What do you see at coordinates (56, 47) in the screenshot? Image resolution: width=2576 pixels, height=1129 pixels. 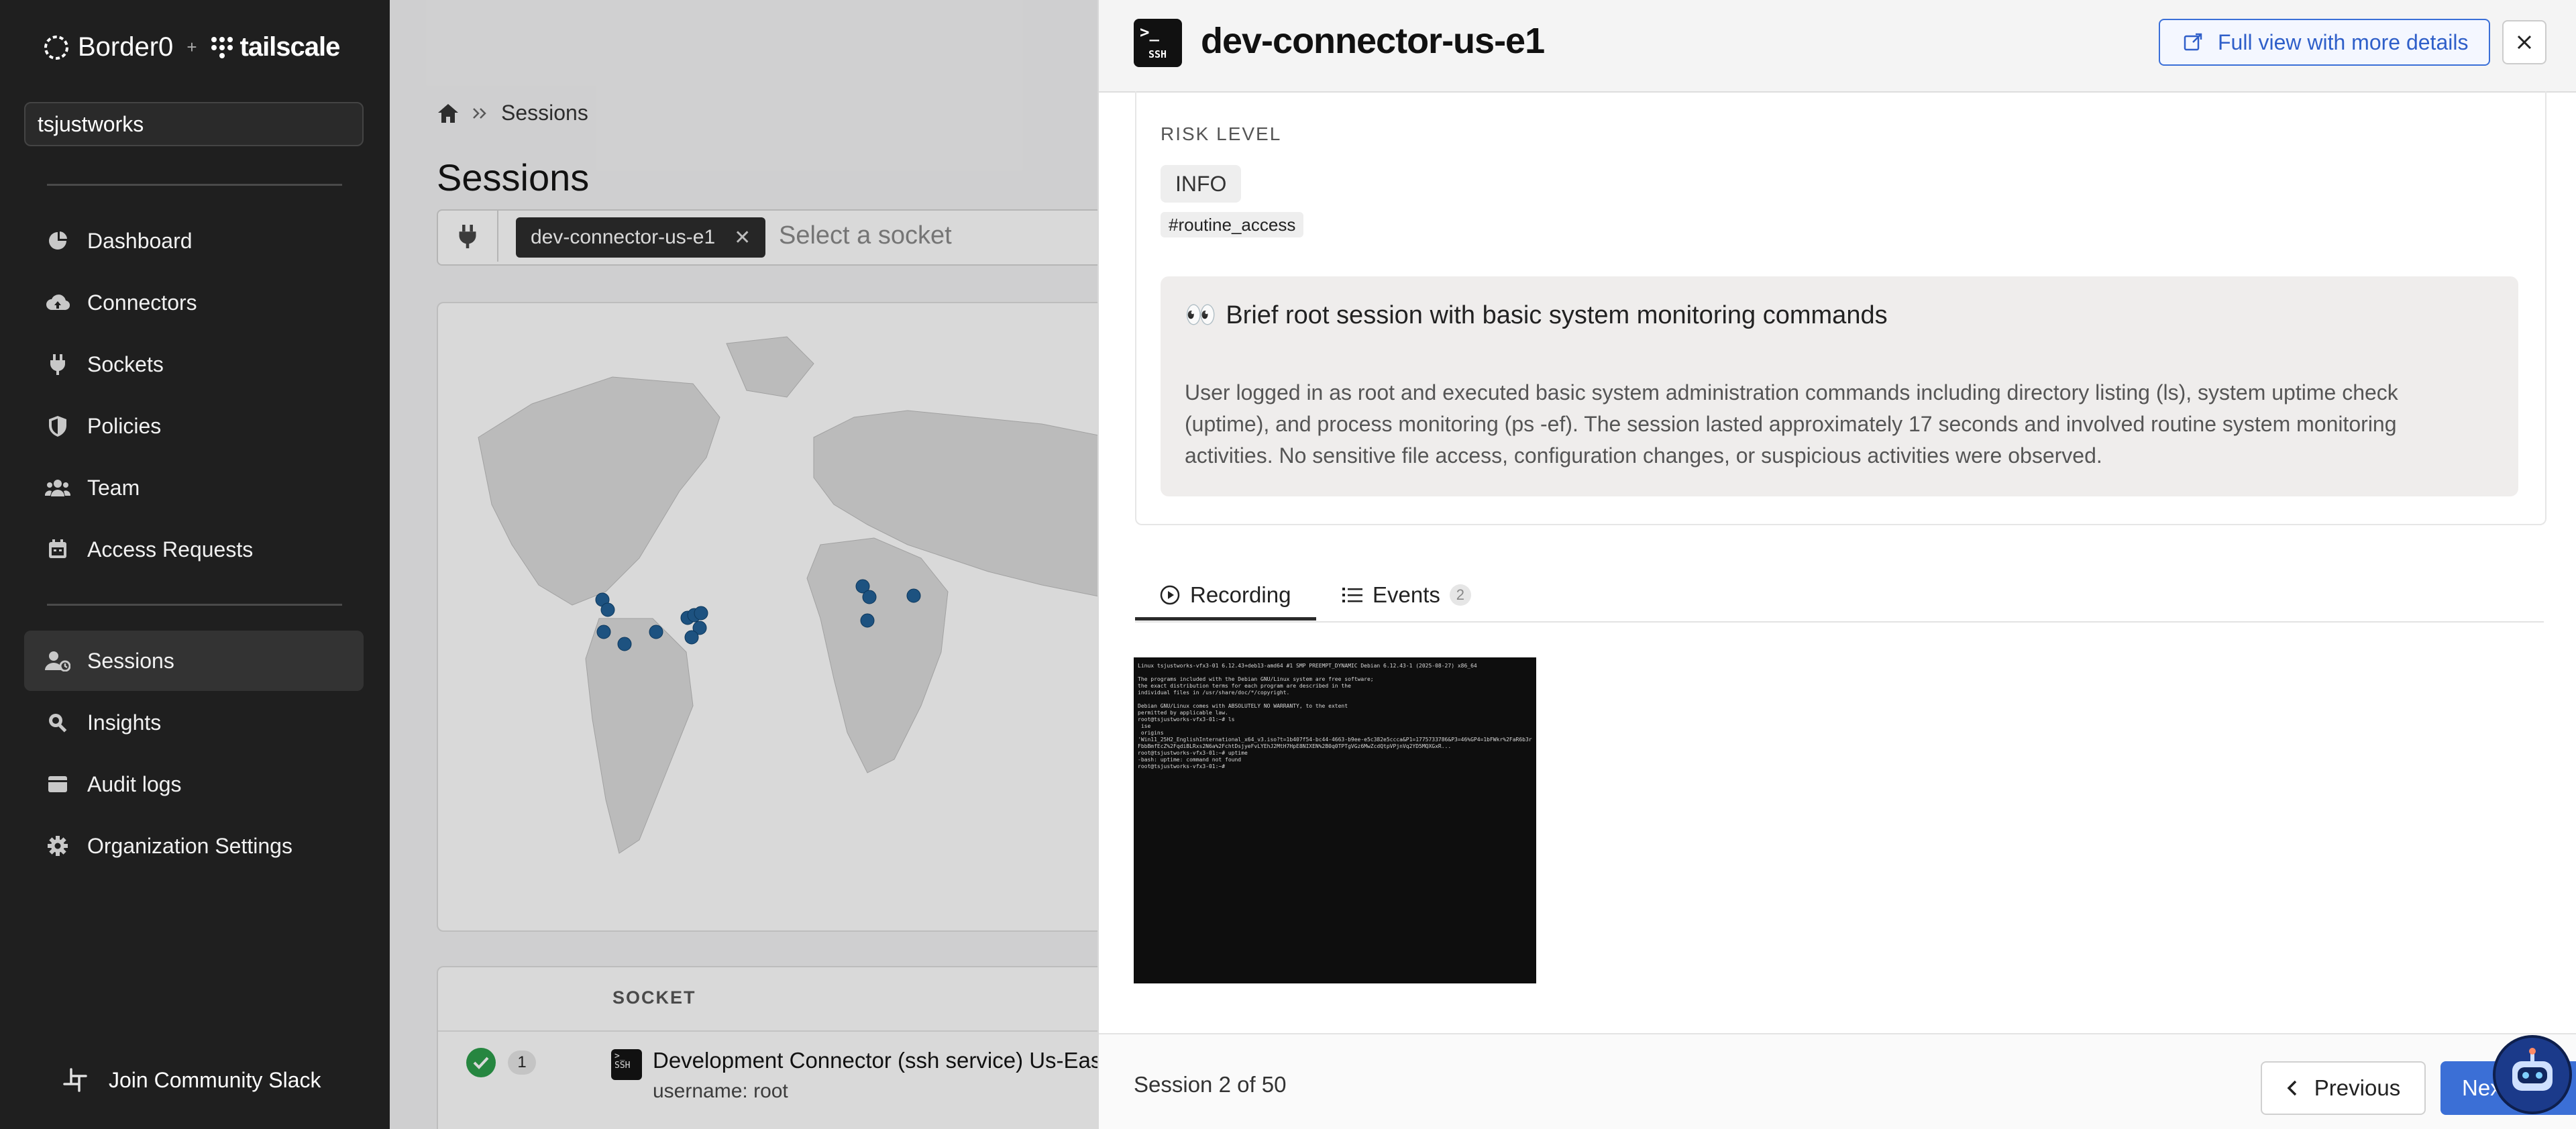 I see `border0-logo-icon` at bounding box center [56, 47].